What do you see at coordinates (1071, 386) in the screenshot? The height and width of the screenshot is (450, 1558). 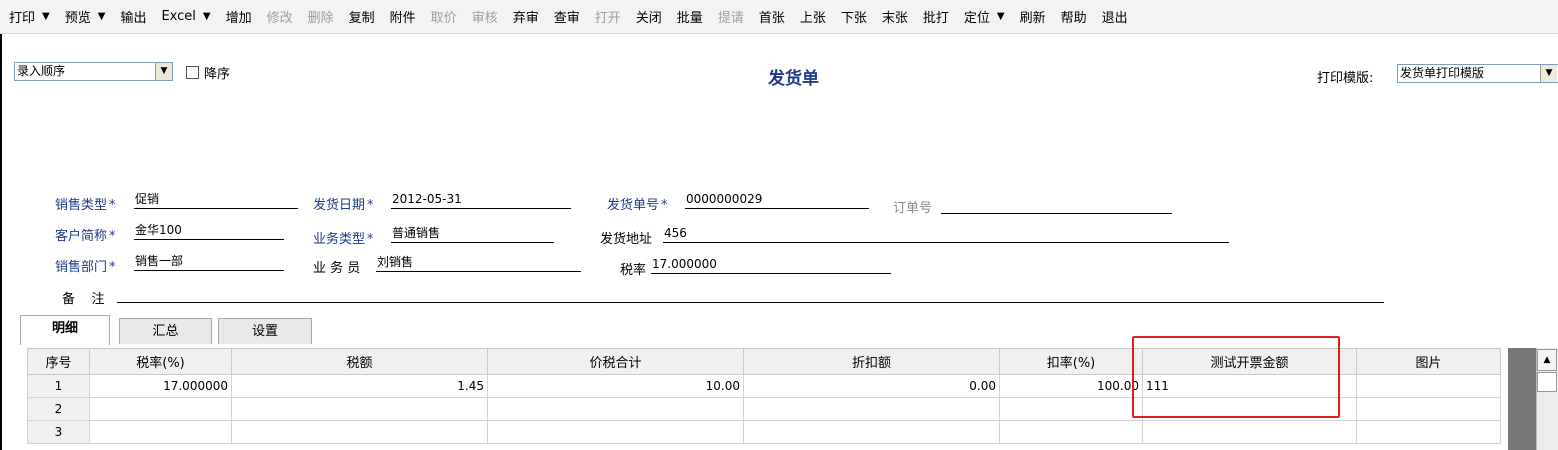 I see `table-cell: 100.00` at bounding box center [1071, 386].